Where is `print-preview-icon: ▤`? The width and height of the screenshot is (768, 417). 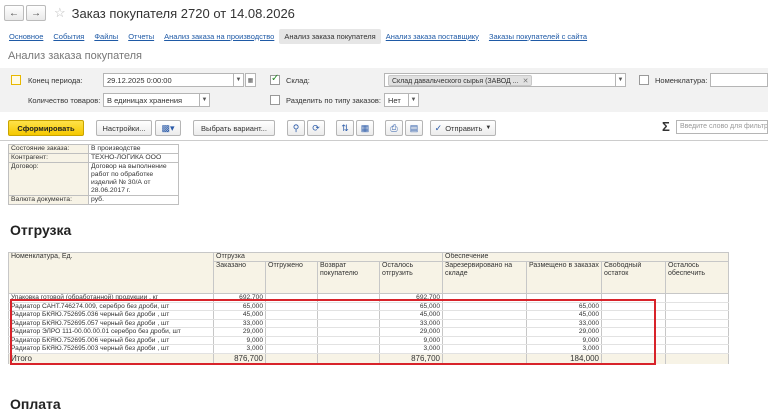
print-preview-icon: ▤ is located at coordinates (414, 127).